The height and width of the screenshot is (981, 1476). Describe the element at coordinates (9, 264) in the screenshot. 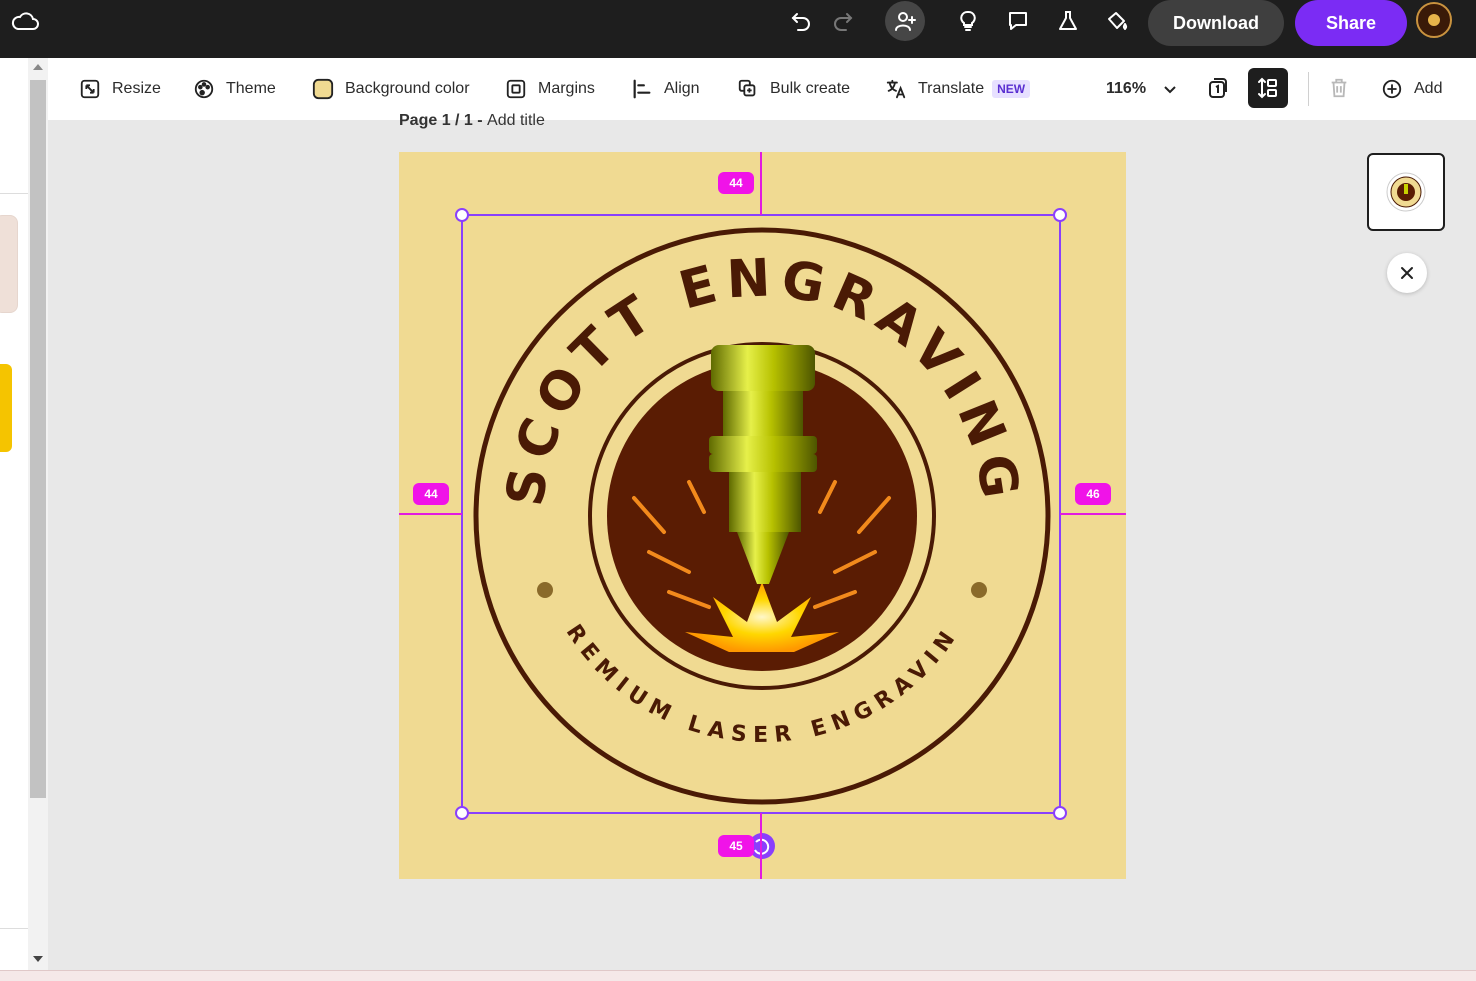

I see `left-panel-card` at that location.